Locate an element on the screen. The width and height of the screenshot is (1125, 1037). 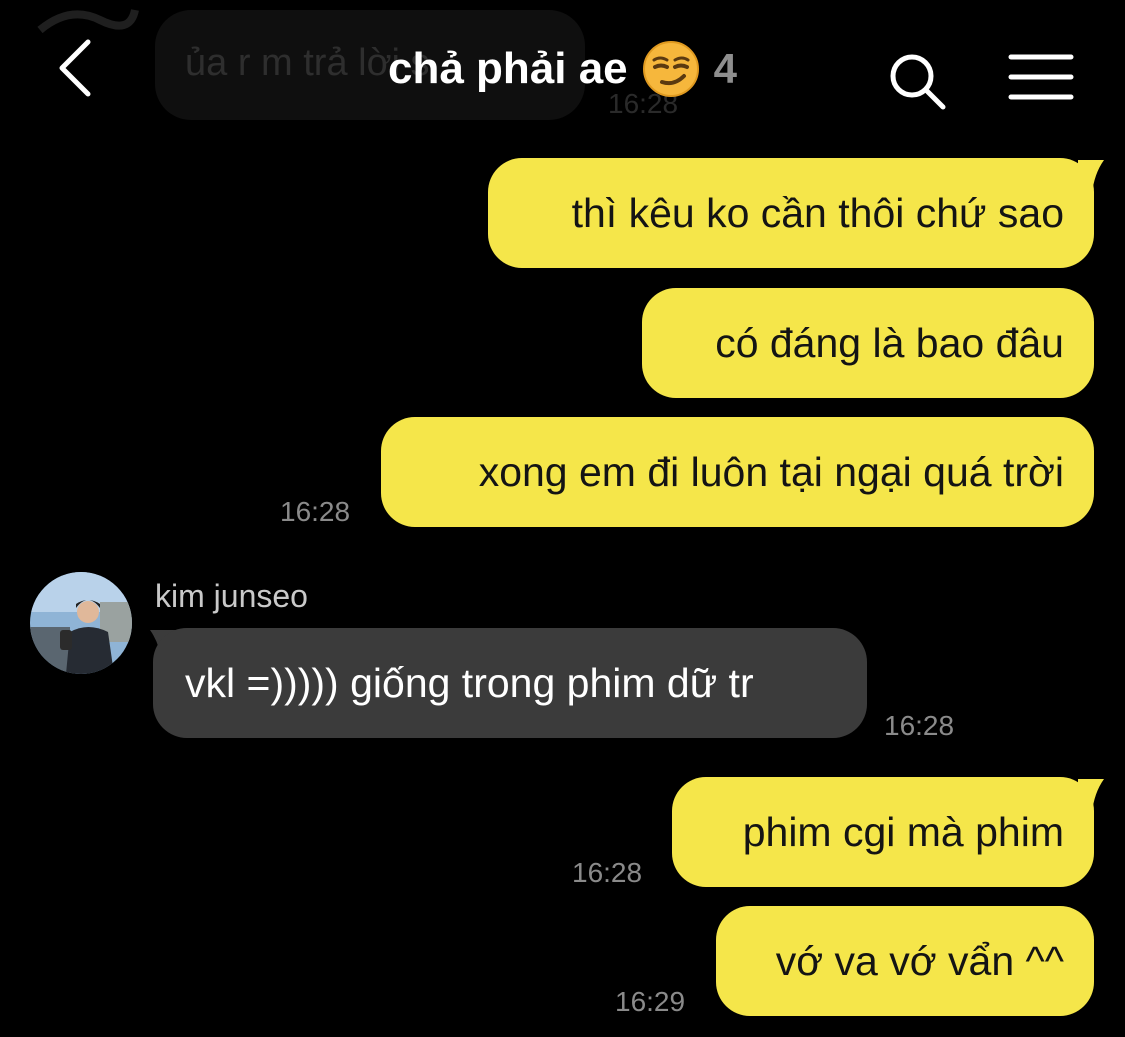
search-button is located at coordinates (917, 81).